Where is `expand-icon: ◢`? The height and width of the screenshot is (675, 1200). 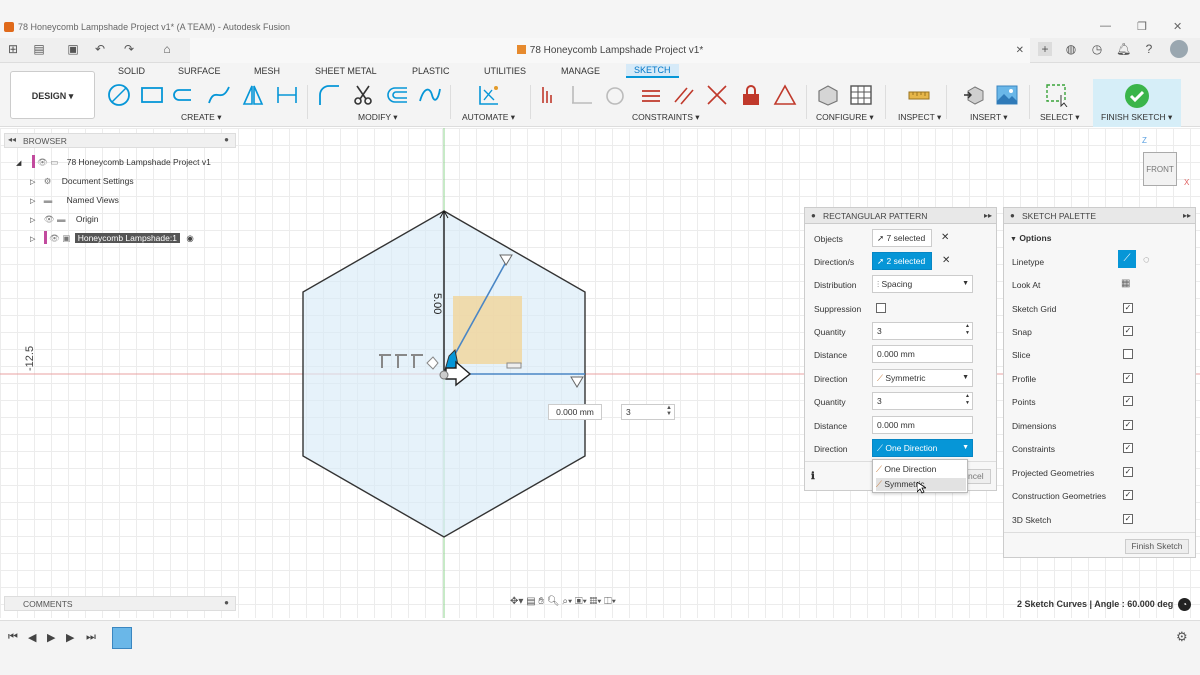
expand-icon: ◢ is located at coordinates (18, 163).